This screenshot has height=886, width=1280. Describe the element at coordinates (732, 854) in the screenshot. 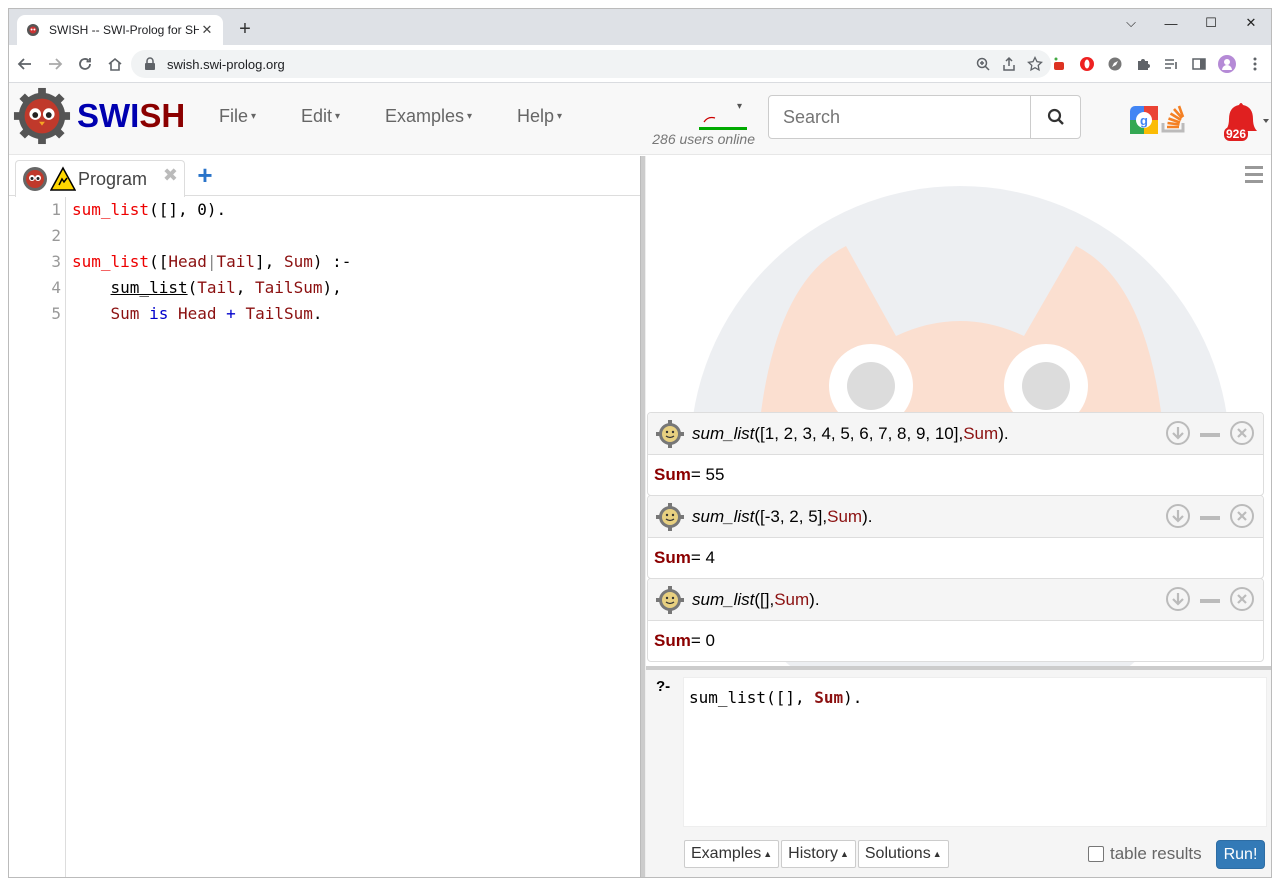

I see `examples-button: Examples ▲` at that location.